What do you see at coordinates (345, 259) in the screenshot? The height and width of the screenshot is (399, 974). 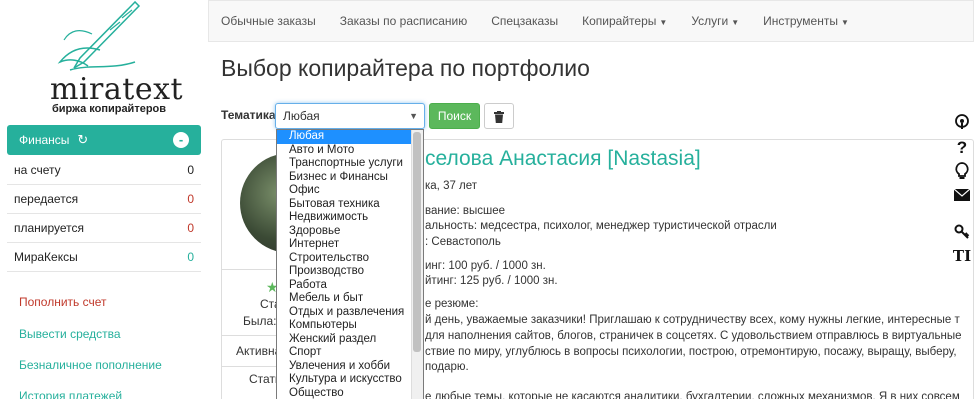 I see `topic-option: Строительство` at bounding box center [345, 259].